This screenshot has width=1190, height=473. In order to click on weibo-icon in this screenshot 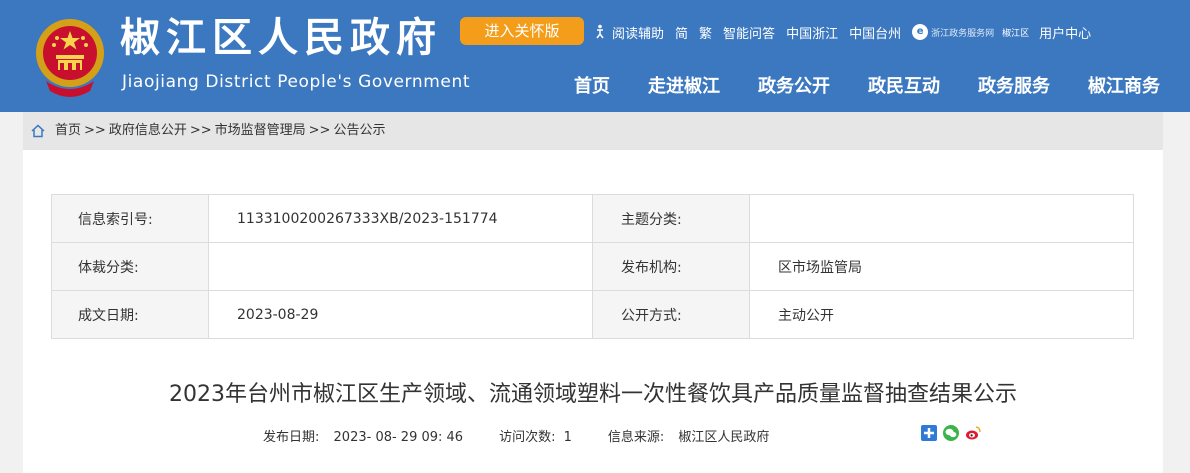, I will do `click(973, 433)`.